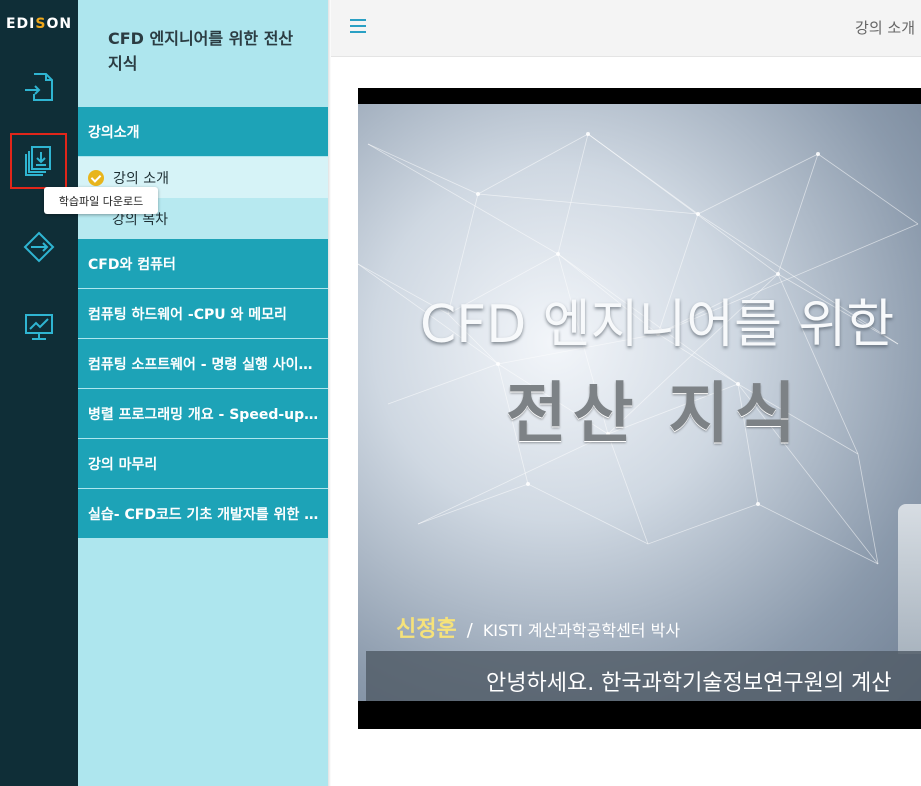 The height and width of the screenshot is (786, 921). Describe the element at coordinates (885, 28) in the screenshot. I see `page-title: 강의 소개` at that location.